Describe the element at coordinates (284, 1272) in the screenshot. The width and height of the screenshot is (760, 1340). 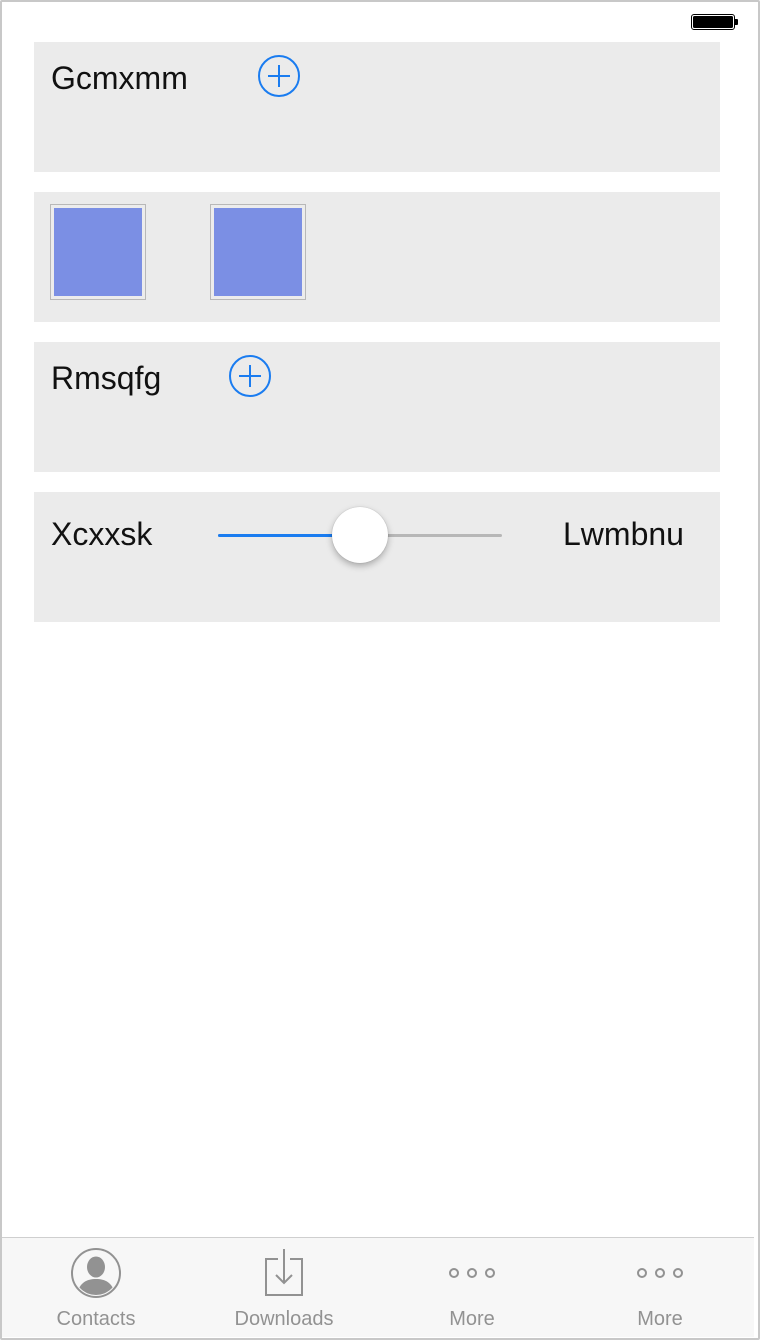
I see `download-icon` at that location.